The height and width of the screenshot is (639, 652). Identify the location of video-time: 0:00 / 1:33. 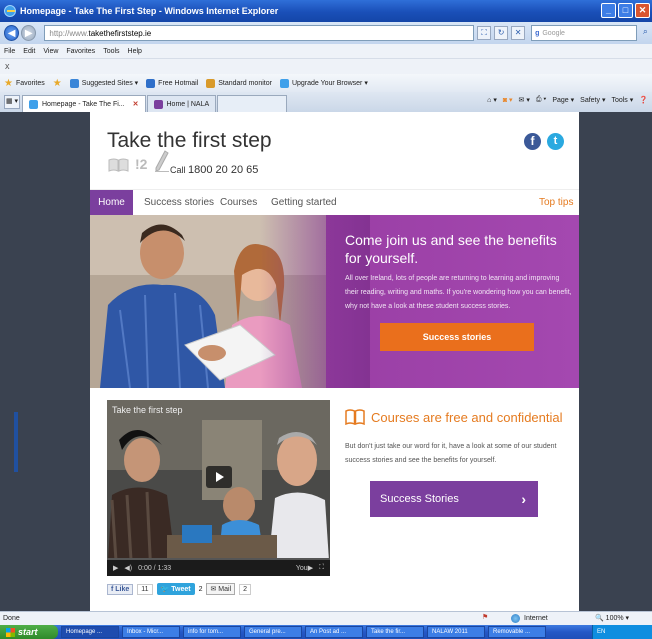
(155, 568).